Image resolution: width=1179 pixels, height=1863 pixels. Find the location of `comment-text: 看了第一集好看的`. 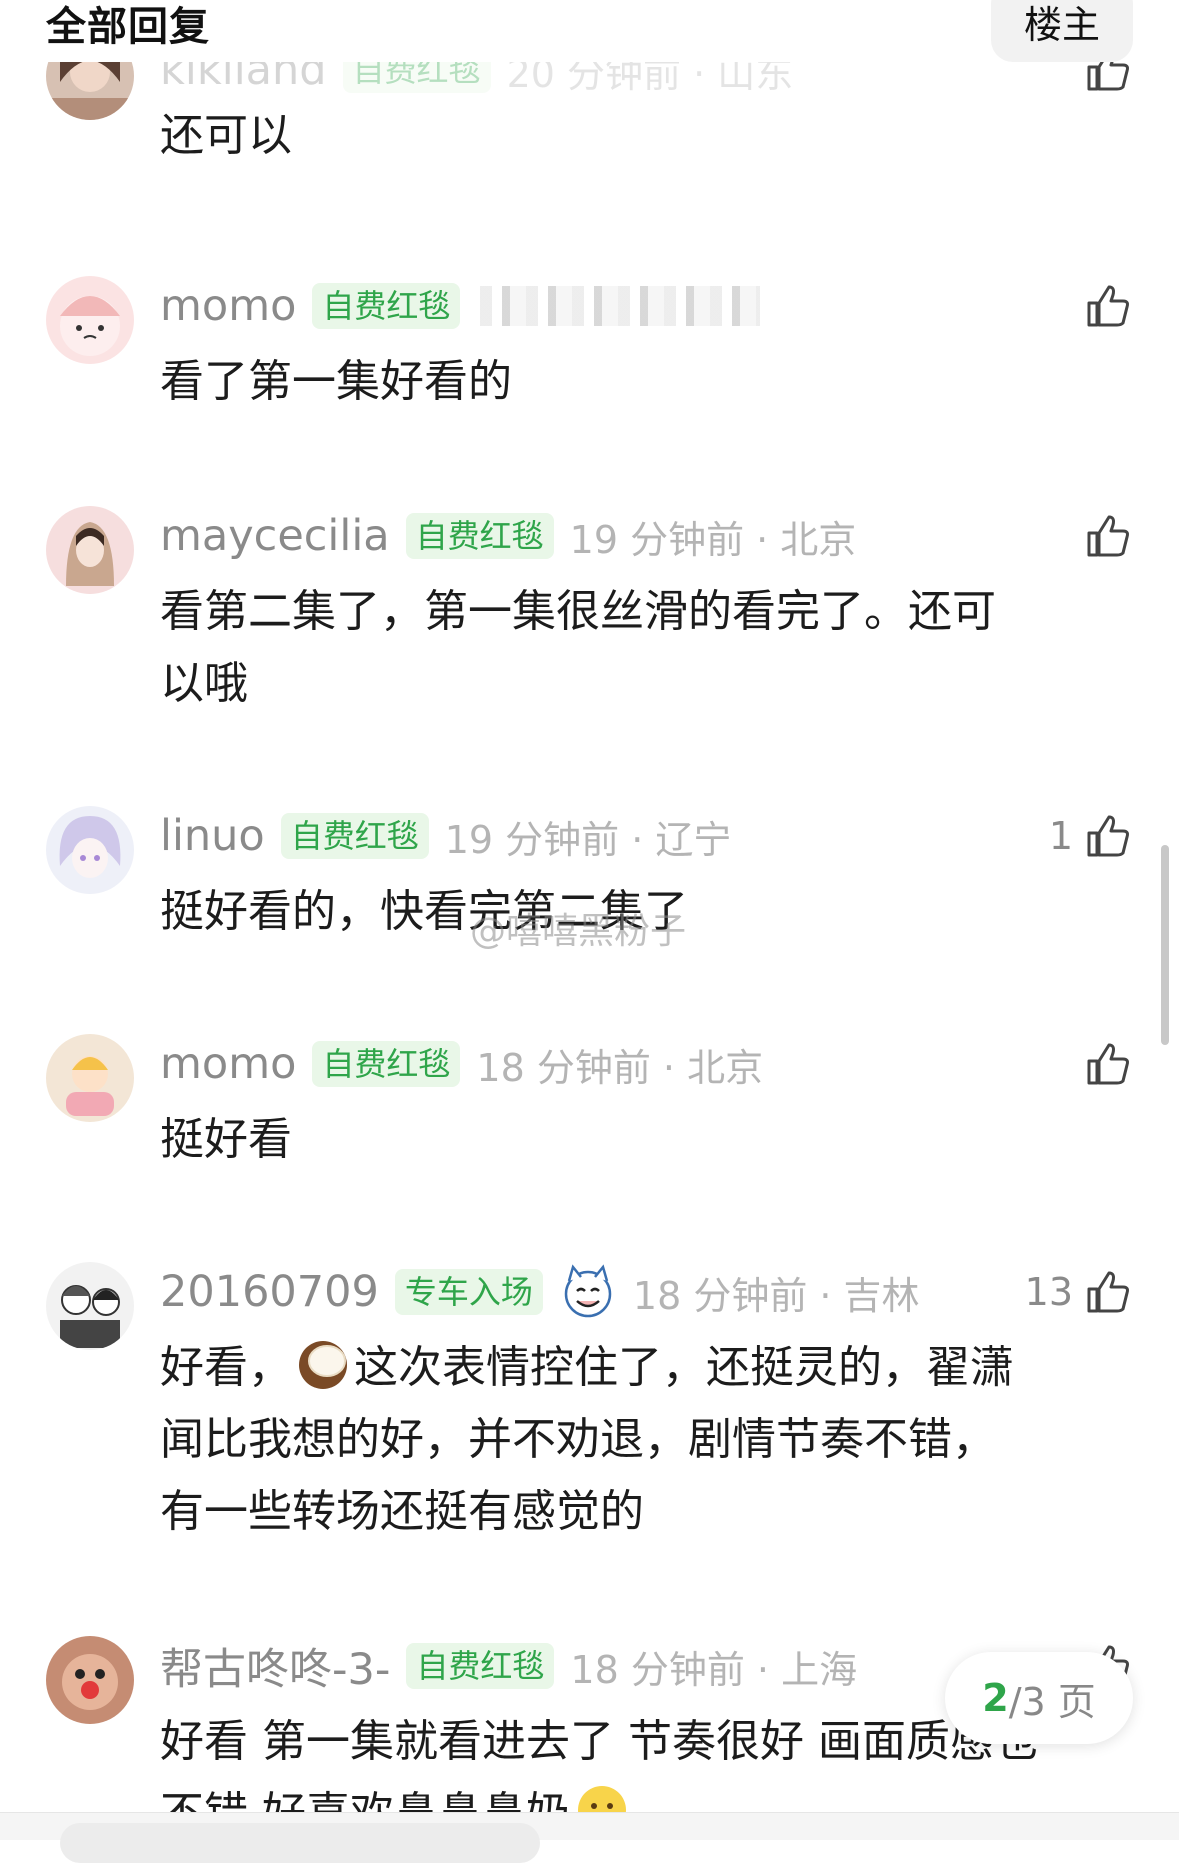

comment-text: 看了第一集好看的 is located at coordinates (336, 381).